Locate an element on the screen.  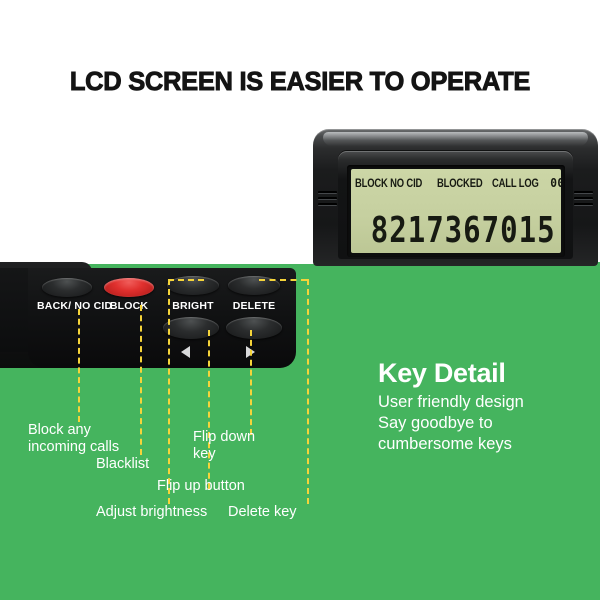
button-back-no-cid is located at coordinates (67, 287).